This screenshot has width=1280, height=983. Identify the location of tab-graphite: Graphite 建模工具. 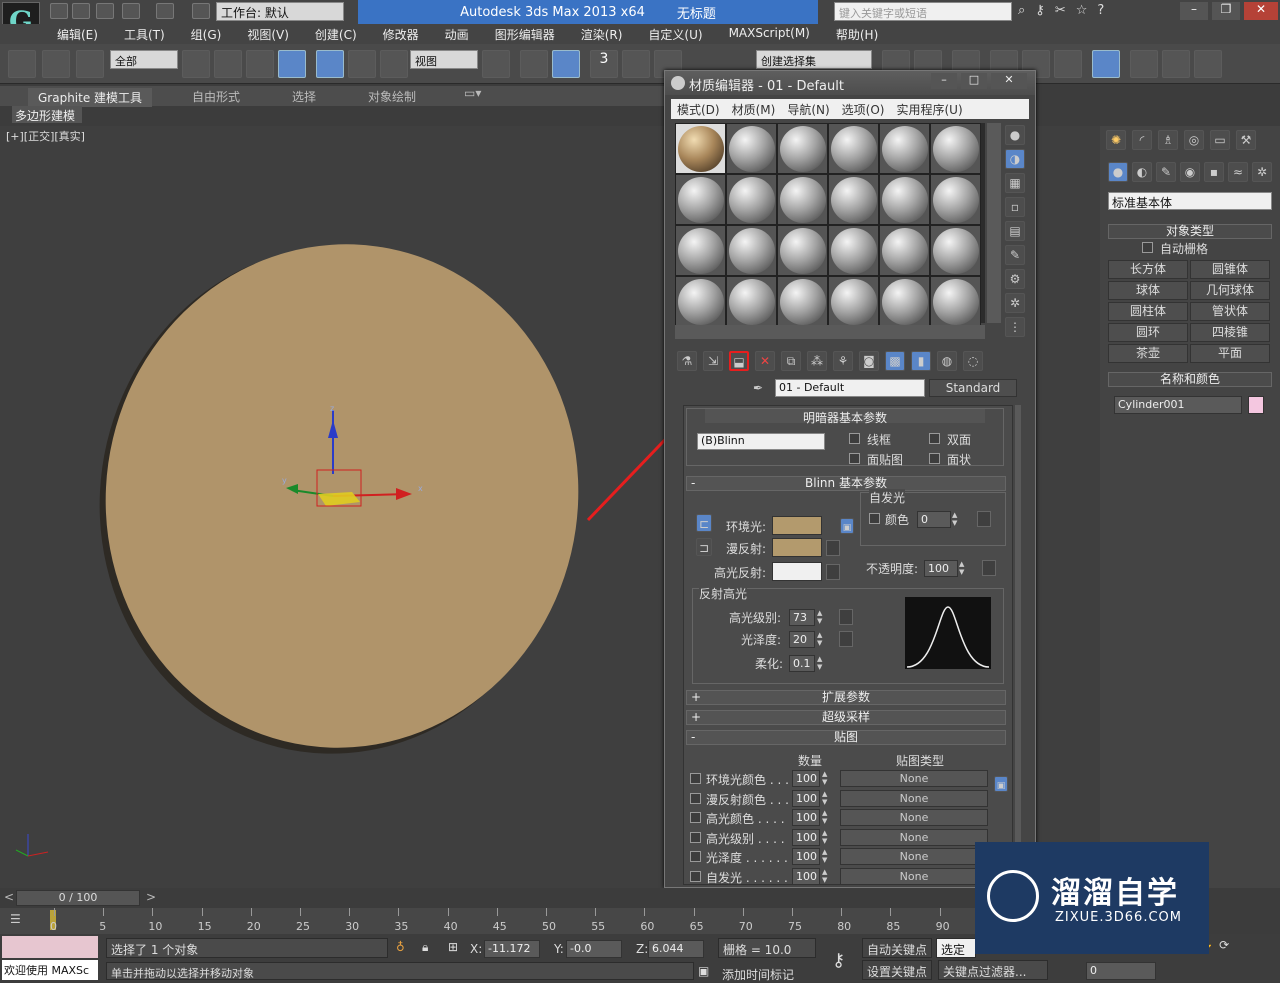
(90, 97).